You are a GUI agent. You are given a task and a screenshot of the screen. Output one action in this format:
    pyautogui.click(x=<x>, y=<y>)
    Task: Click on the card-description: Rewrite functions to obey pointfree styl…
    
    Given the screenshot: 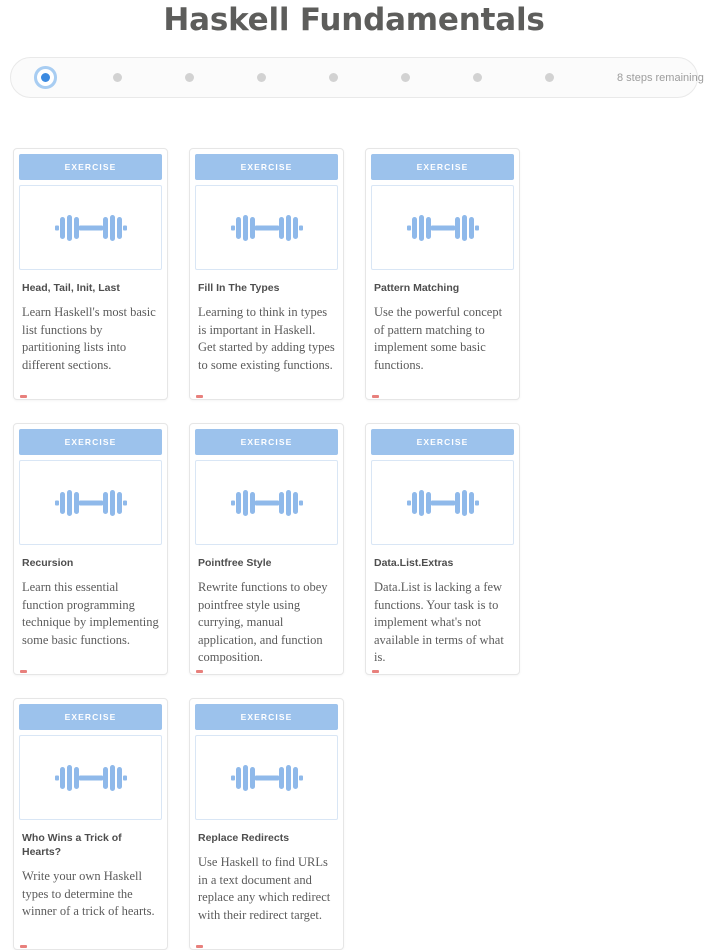 What is the action you would take?
    pyautogui.click(x=263, y=622)
    